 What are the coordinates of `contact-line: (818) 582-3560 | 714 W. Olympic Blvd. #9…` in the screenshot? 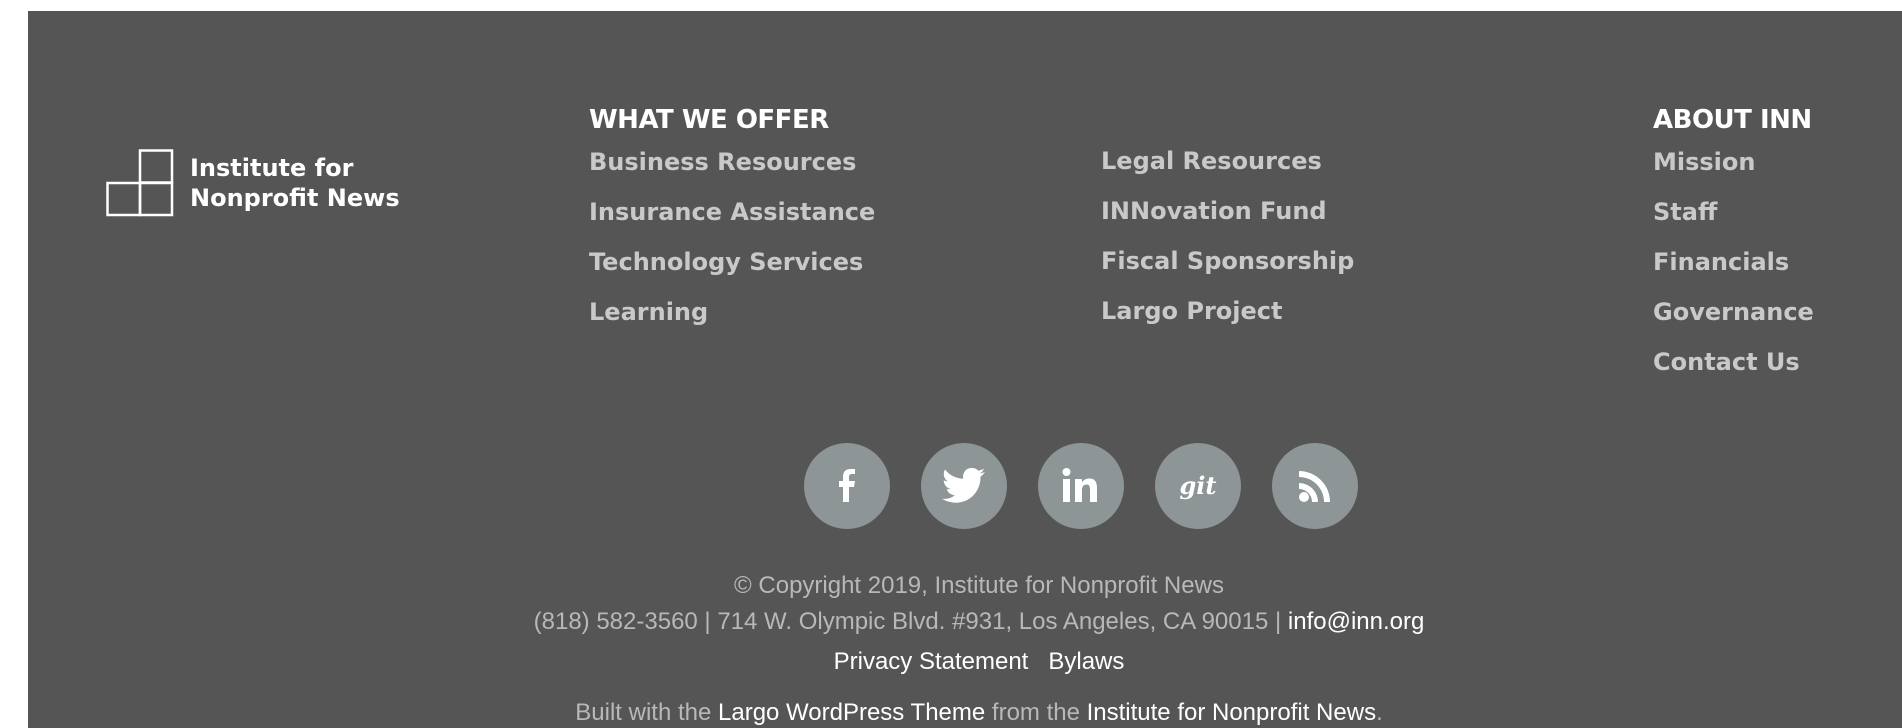 It's located at (965, 622).